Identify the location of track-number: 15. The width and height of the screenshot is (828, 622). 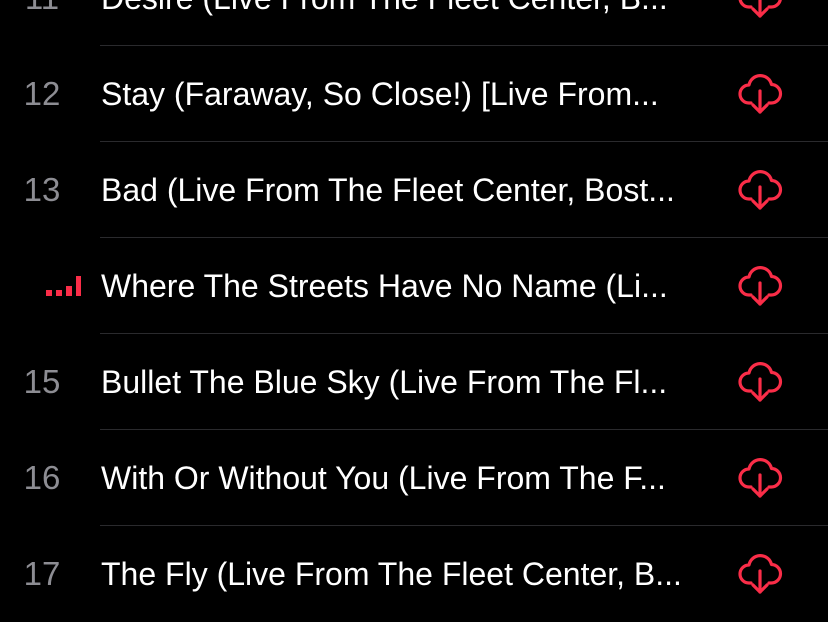
(42, 381).